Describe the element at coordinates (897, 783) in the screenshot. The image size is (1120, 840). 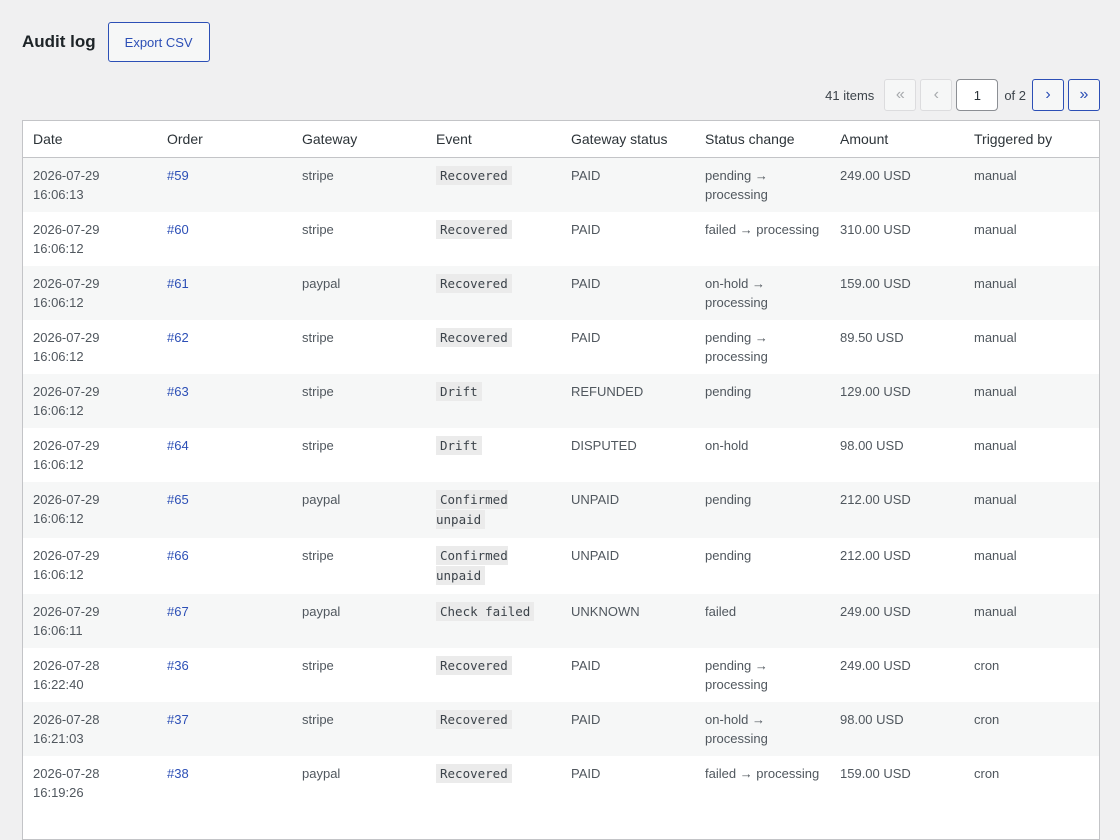
I see `cell-amount: 159.00 USD` at that location.